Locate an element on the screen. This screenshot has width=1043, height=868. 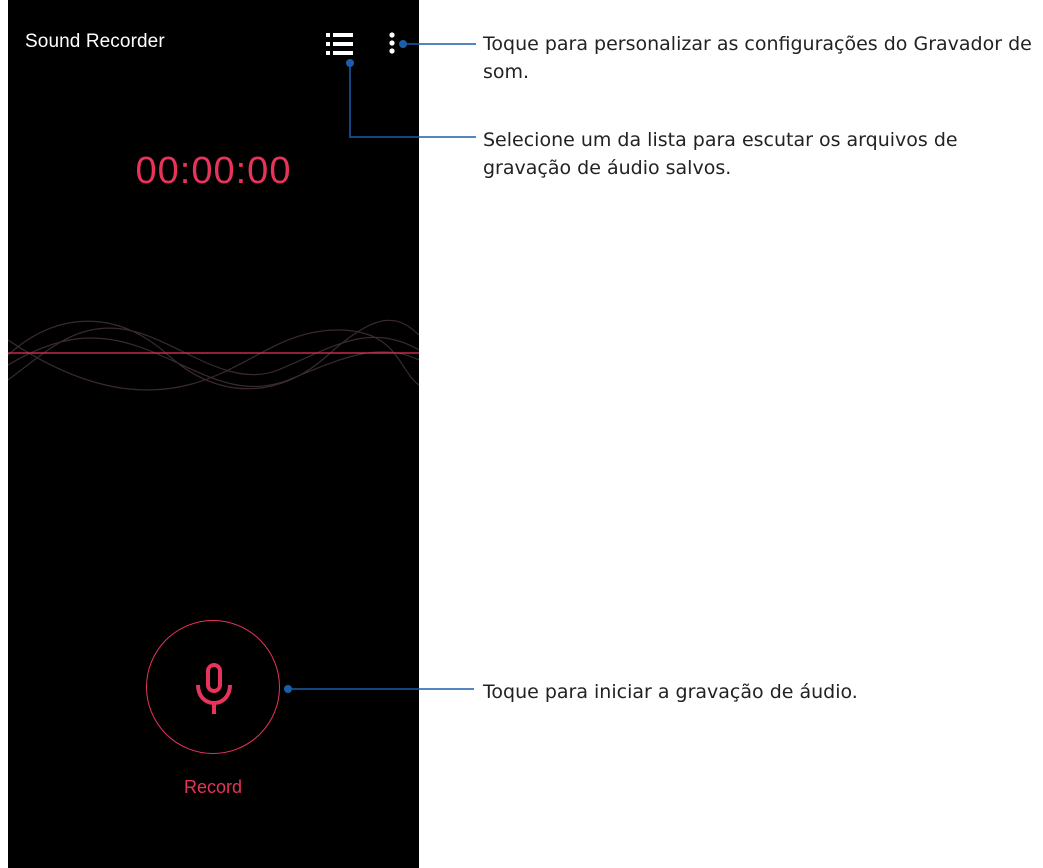
more-vertical-icon is located at coordinates (392, 44).